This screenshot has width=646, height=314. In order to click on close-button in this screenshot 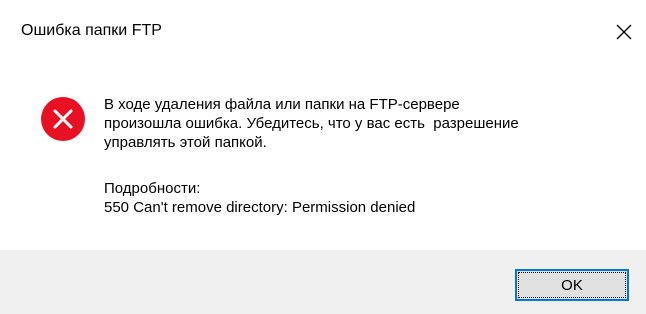, I will do `click(624, 32)`.